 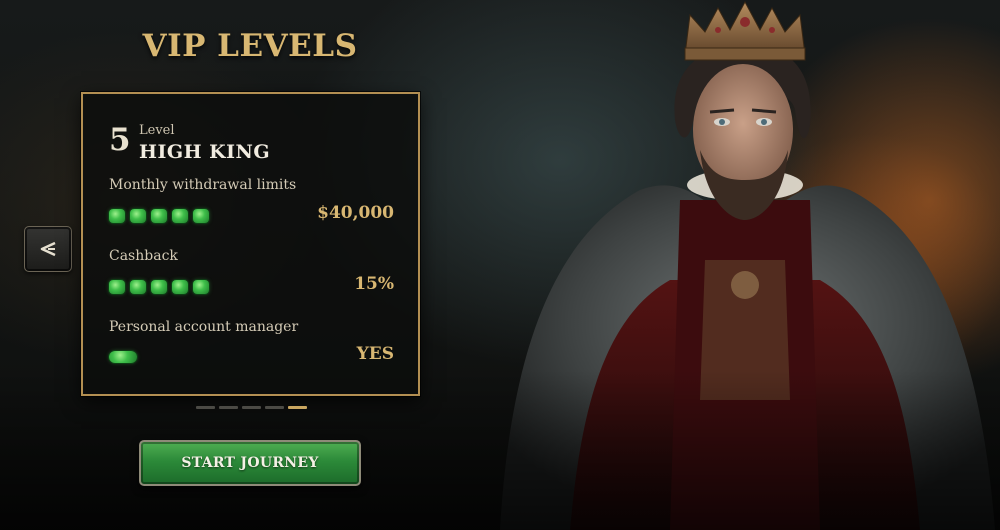 I want to click on level-number: 5, so click(x=120, y=140).